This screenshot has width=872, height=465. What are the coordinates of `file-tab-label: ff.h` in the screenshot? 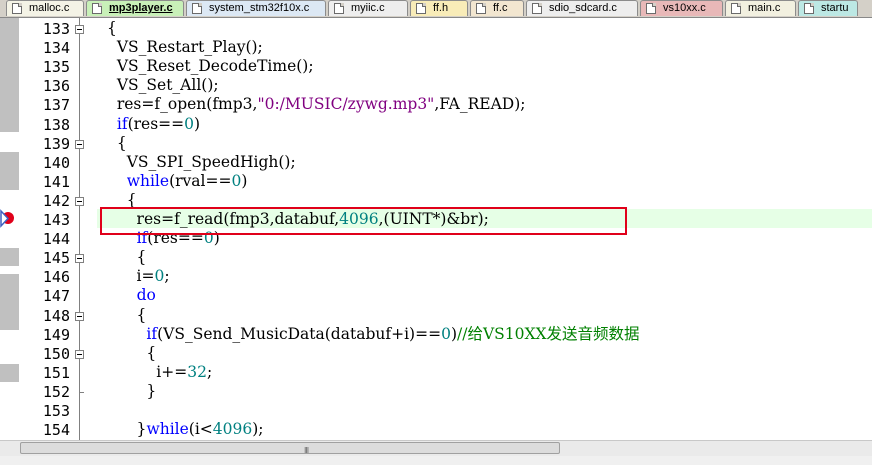 It's located at (441, 8).